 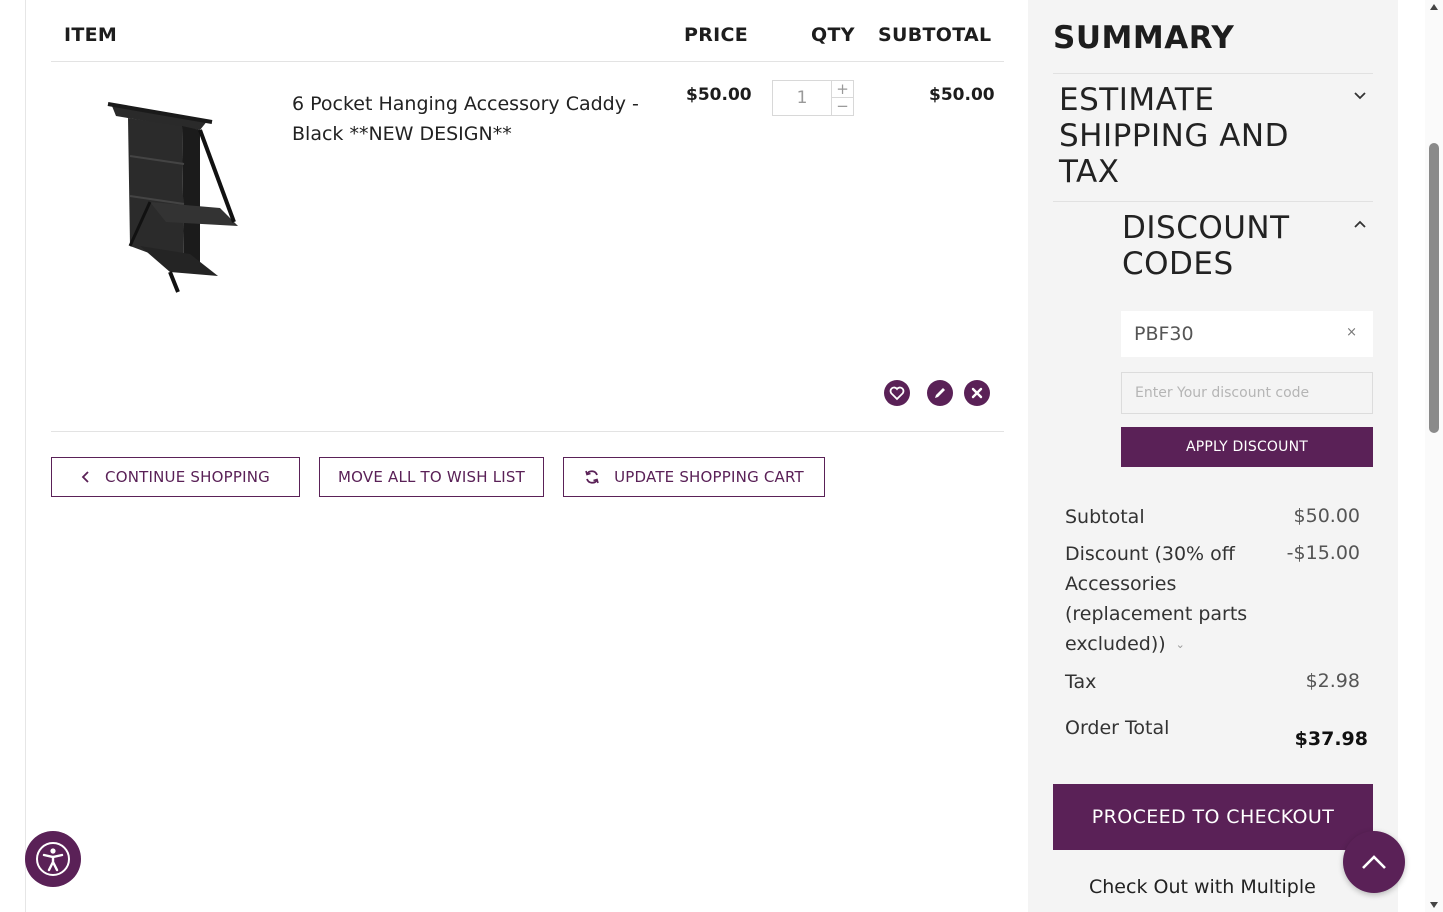 What do you see at coordinates (833, 35) in the screenshot?
I see `column-header-qty: QTY` at bounding box center [833, 35].